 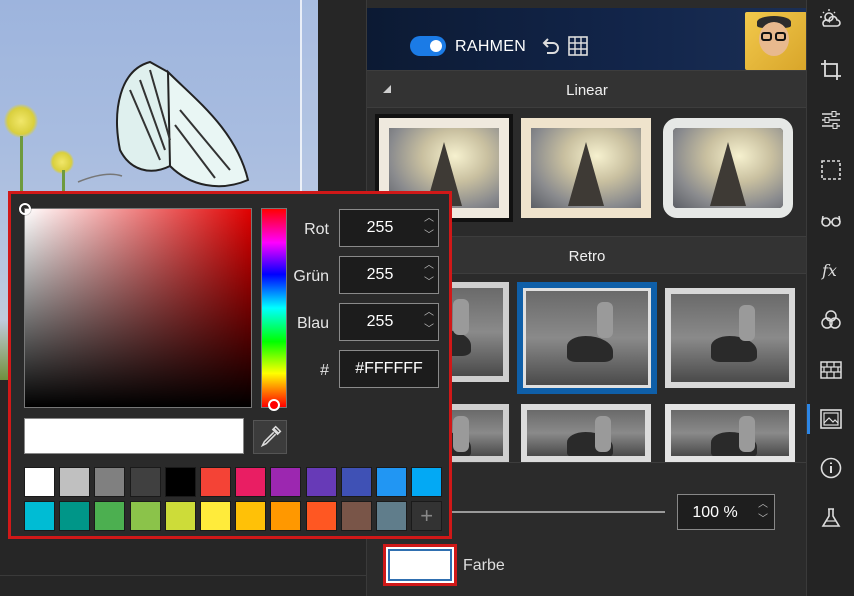 I want to click on blue-input: 255 ︿ ﹀, so click(x=389, y=322).